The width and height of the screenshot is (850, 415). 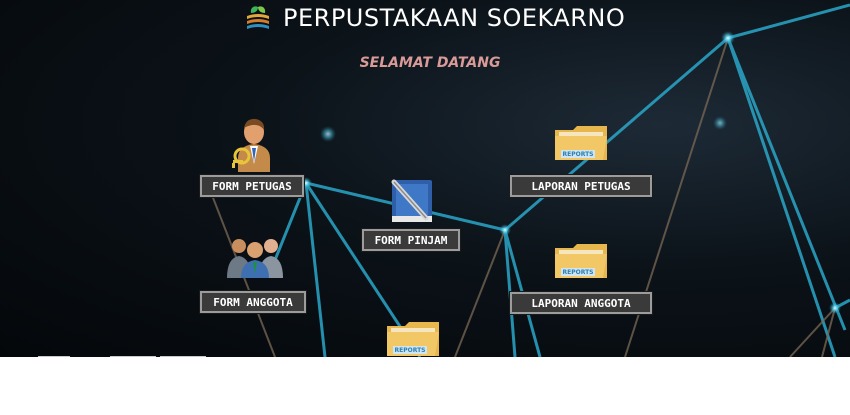 I want to click on laporan-anggota-button: LAPORAN ANGGOTA, so click(x=581, y=303).